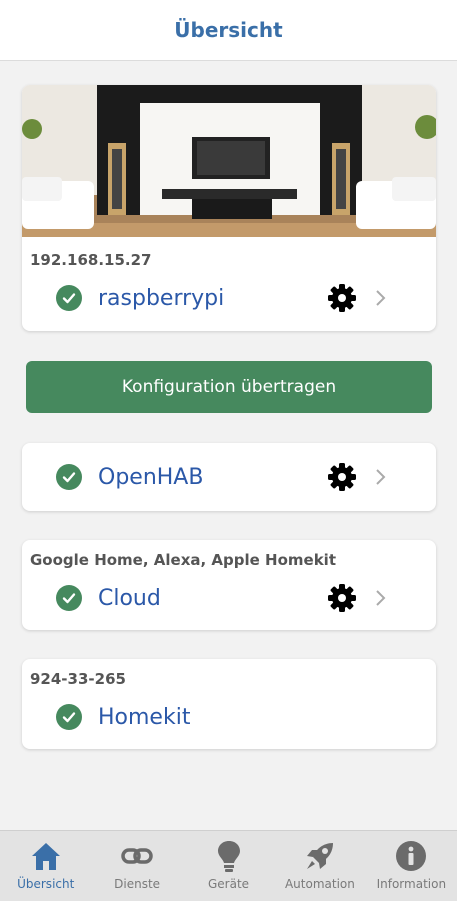 This screenshot has height=901, width=457. I want to click on tab-label: Übersicht, so click(46, 884).